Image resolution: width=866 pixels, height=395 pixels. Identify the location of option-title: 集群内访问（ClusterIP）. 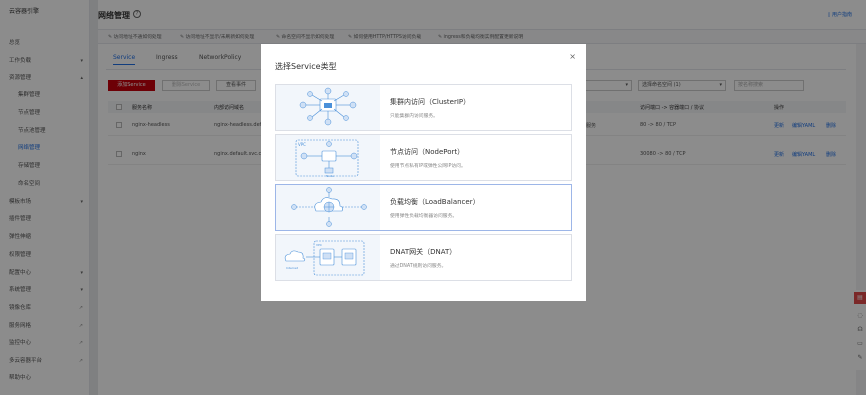
(430, 102).